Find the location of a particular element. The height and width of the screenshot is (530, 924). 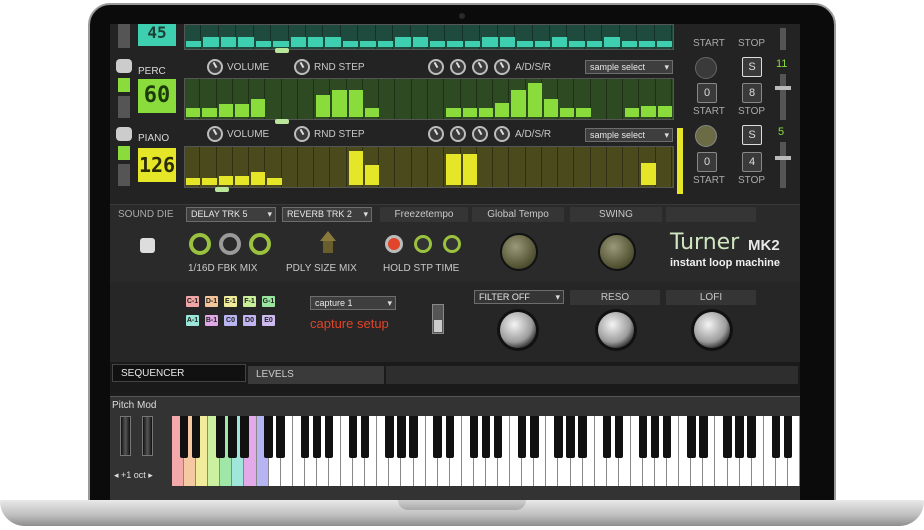

capture-note-d-1: D-1 is located at coordinates (211, 301).